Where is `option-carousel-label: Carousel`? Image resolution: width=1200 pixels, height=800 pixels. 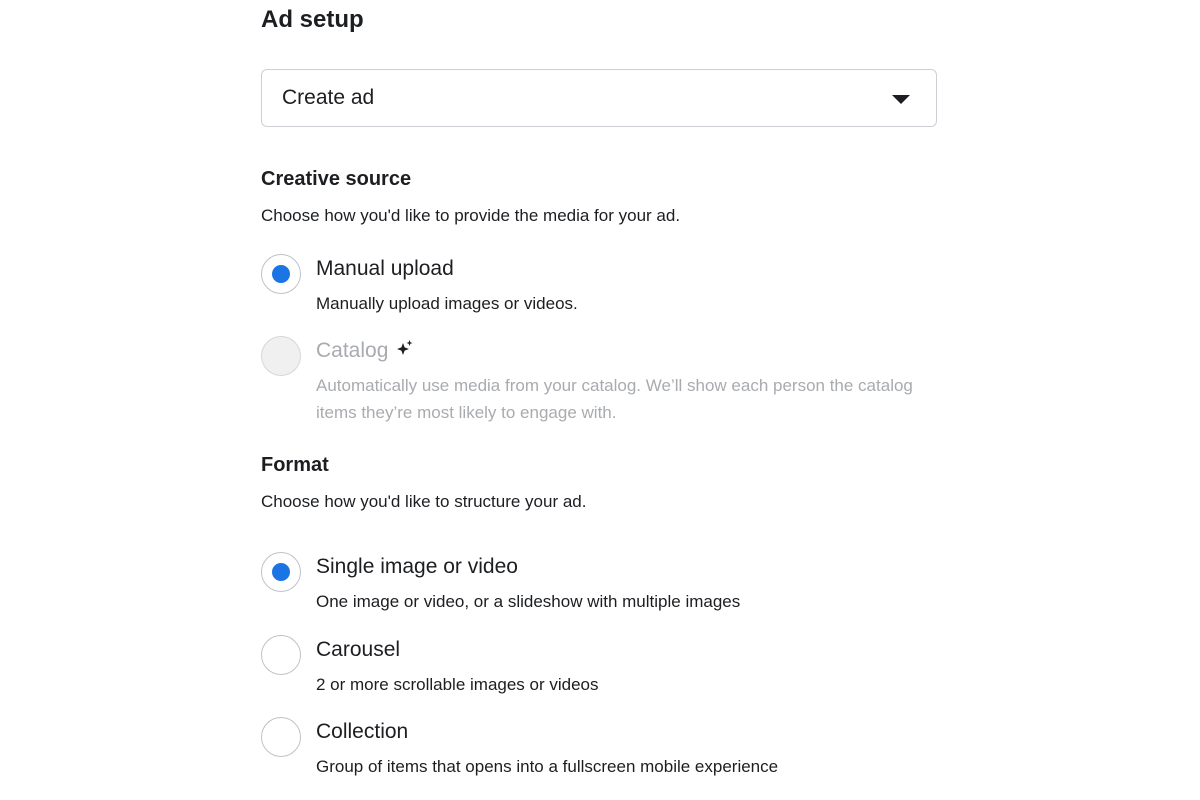
option-carousel-label: Carousel is located at coordinates (358, 649).